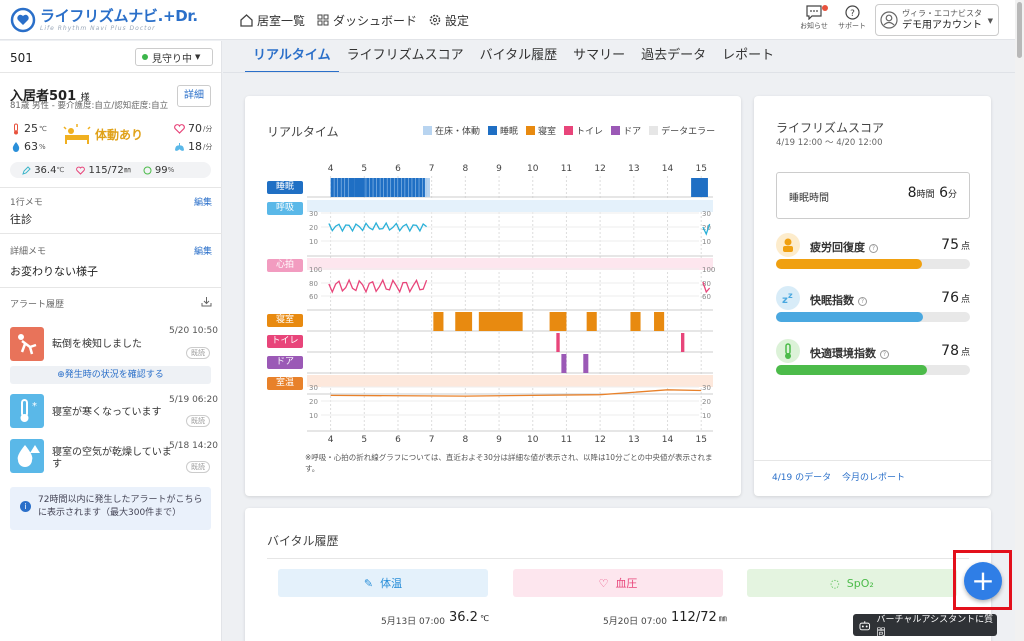 The height and width of the screenshot is (641, 1024). What do you see at coordinates (61, 375) in the screenshot?
I see `search-icon: ⊕` at bounding box center [61, 375].